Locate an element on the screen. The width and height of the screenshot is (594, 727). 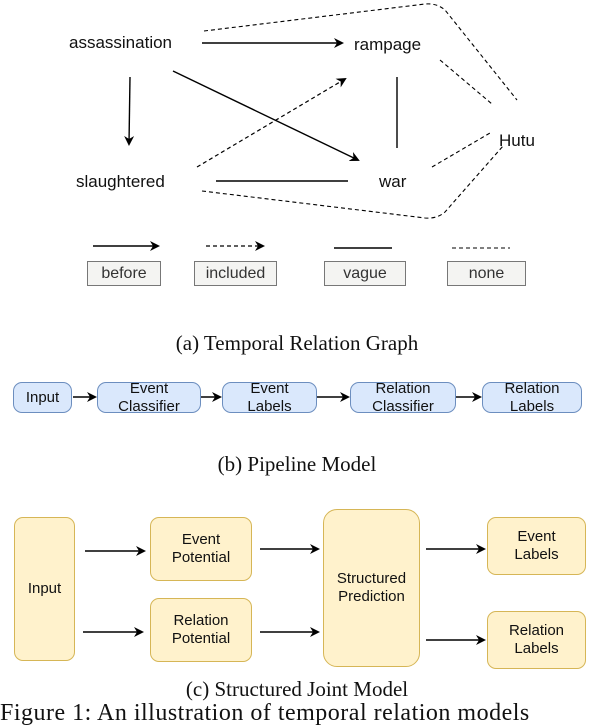
caption-b: (b) Pipeline Model is located at coordinates (297, 464).